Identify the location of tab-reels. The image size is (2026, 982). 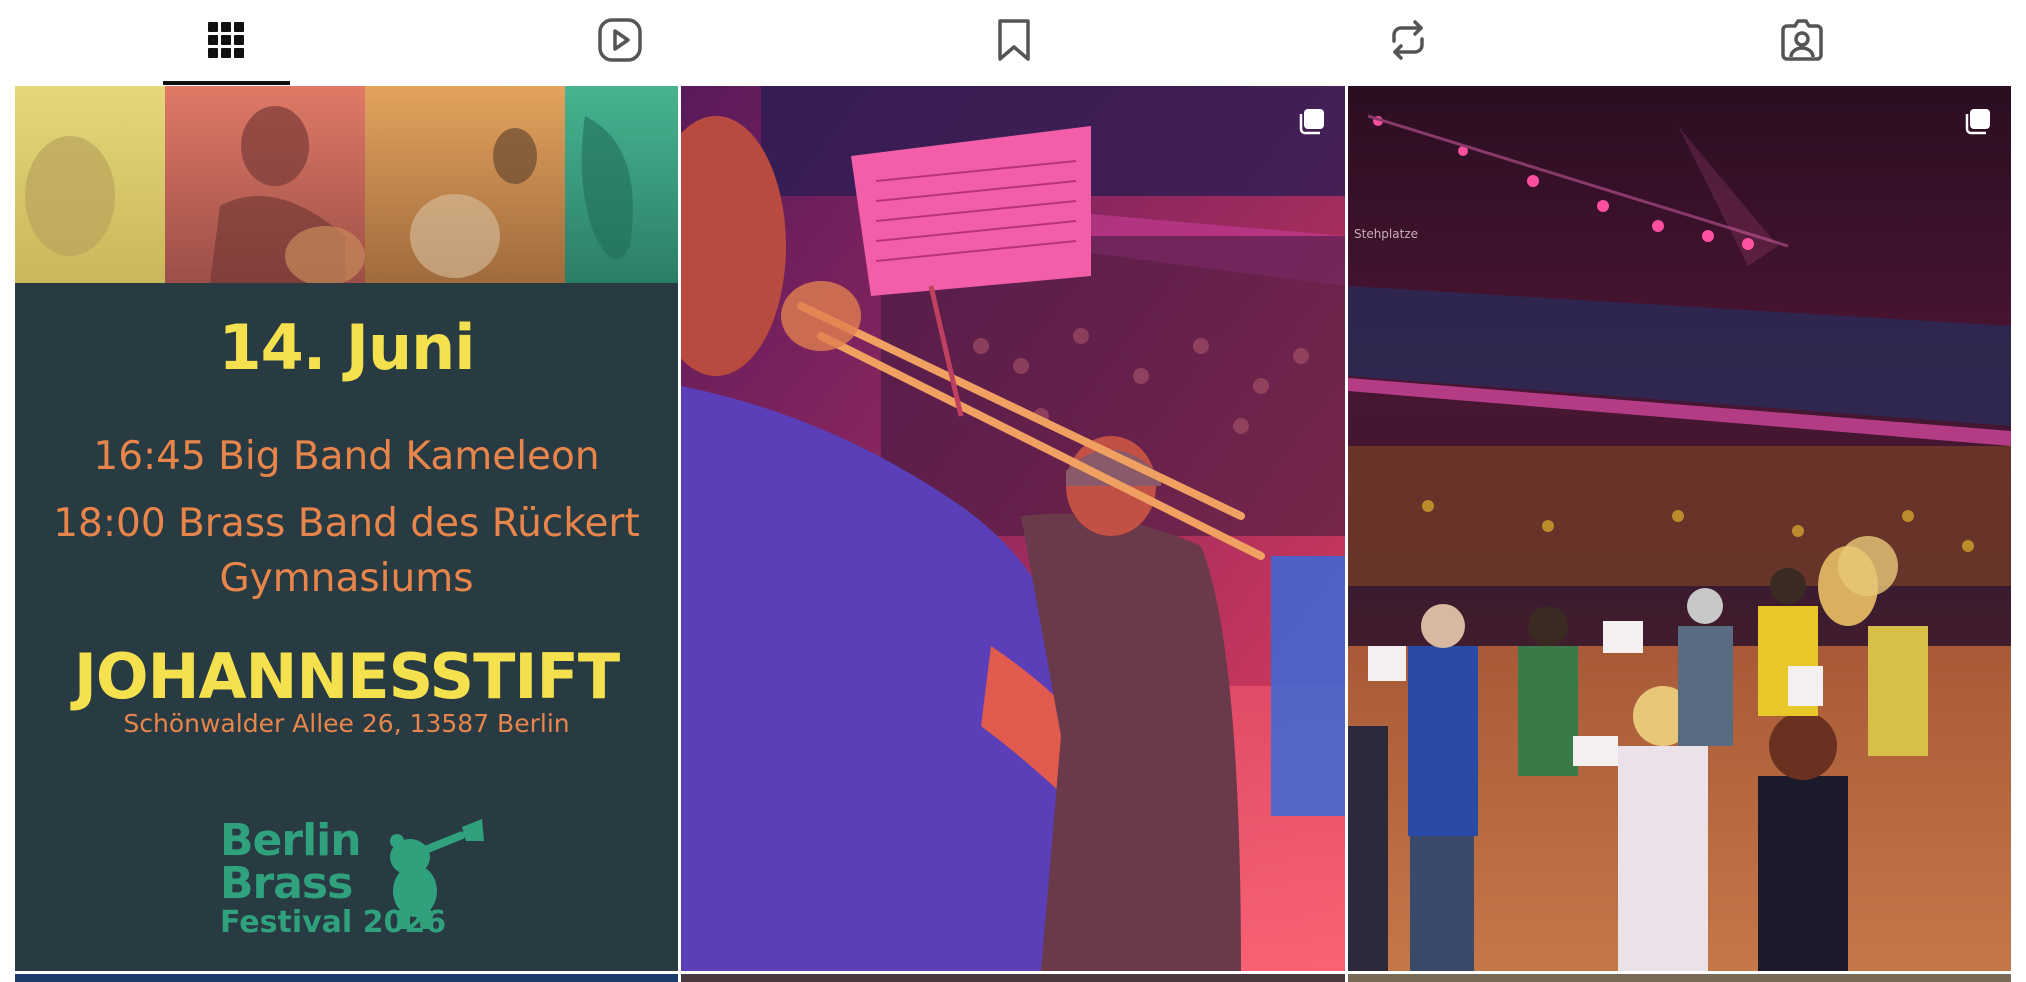
(620, 43).